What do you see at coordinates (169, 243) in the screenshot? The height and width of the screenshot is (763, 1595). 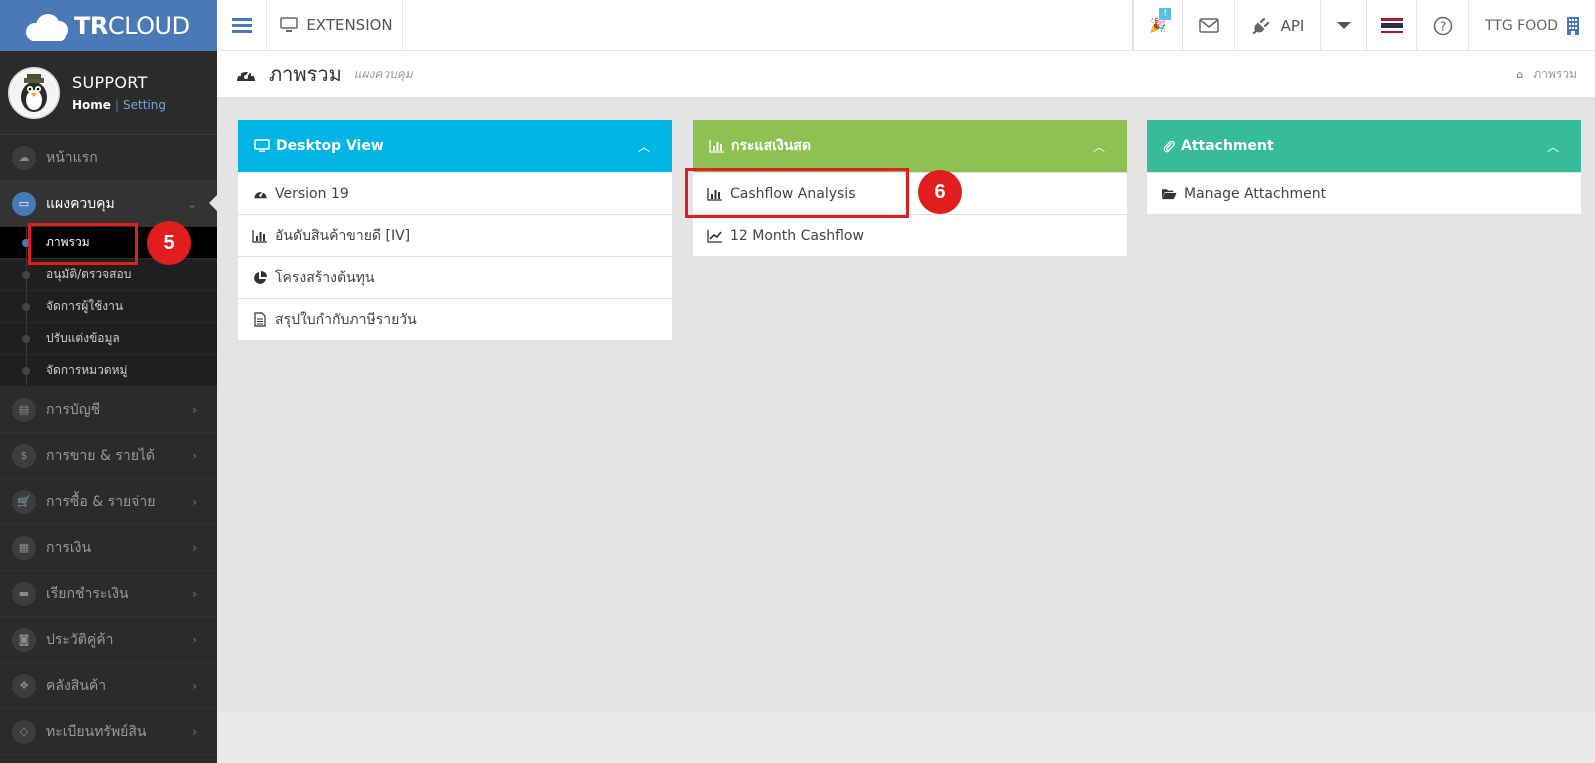 I see `annotation-step-5: 5` at bounding box center [169, 243].